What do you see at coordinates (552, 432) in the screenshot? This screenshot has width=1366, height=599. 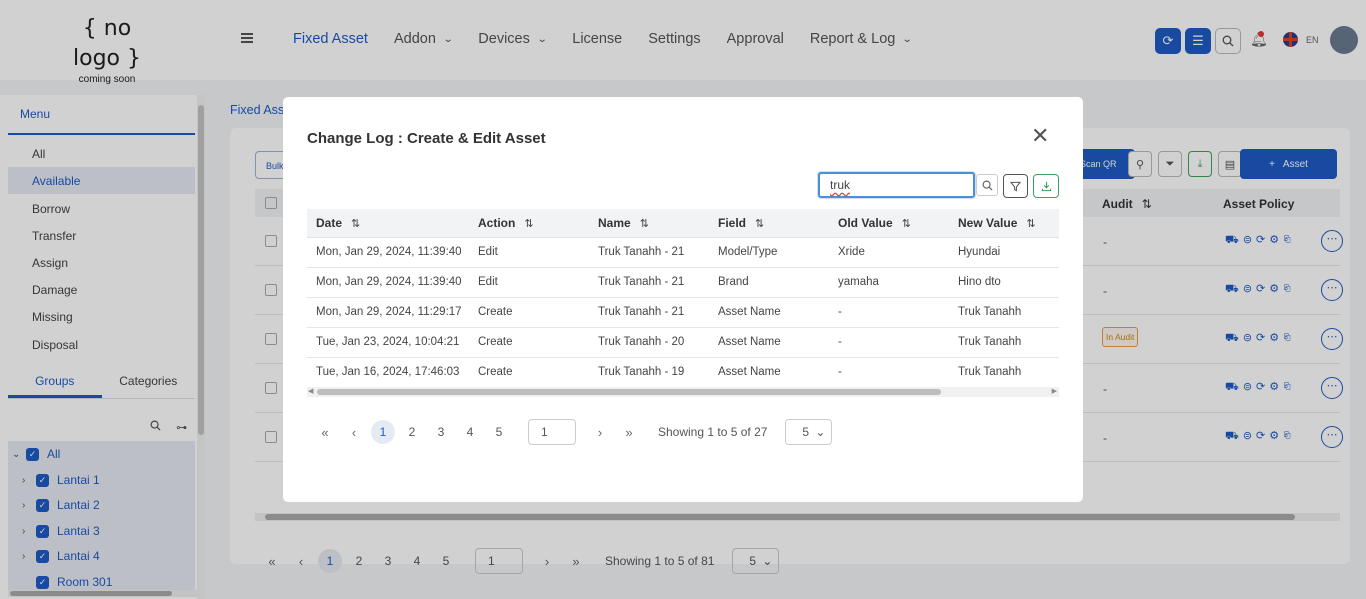 I see `page-jump-input: 1` at bounding box center [552, 432].